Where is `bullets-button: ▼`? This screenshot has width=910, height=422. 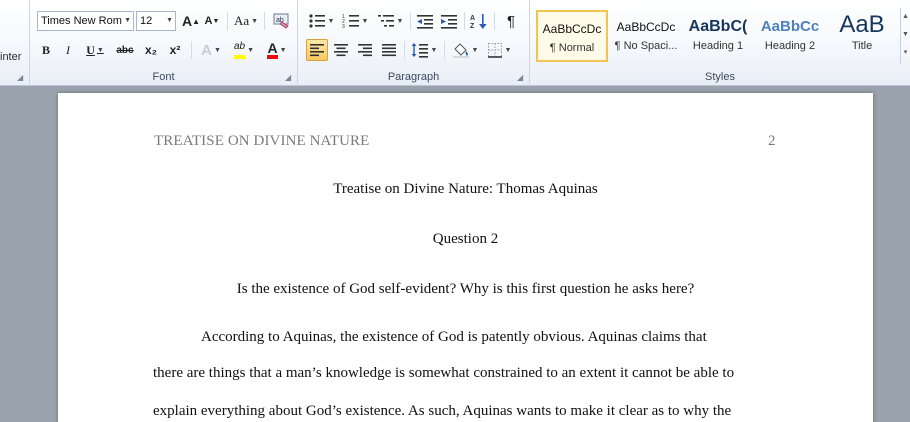 bullets-button: ▼ is located at coordinates (321, 21).